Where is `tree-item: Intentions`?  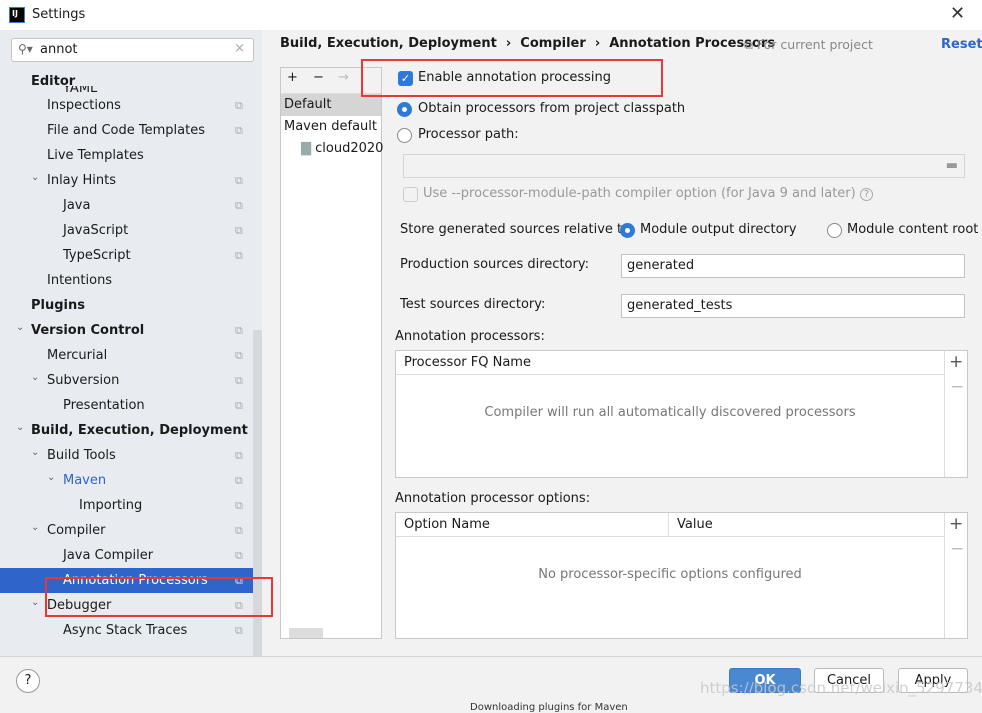
tree-item: Intentions is located at coordinates (131, 280).